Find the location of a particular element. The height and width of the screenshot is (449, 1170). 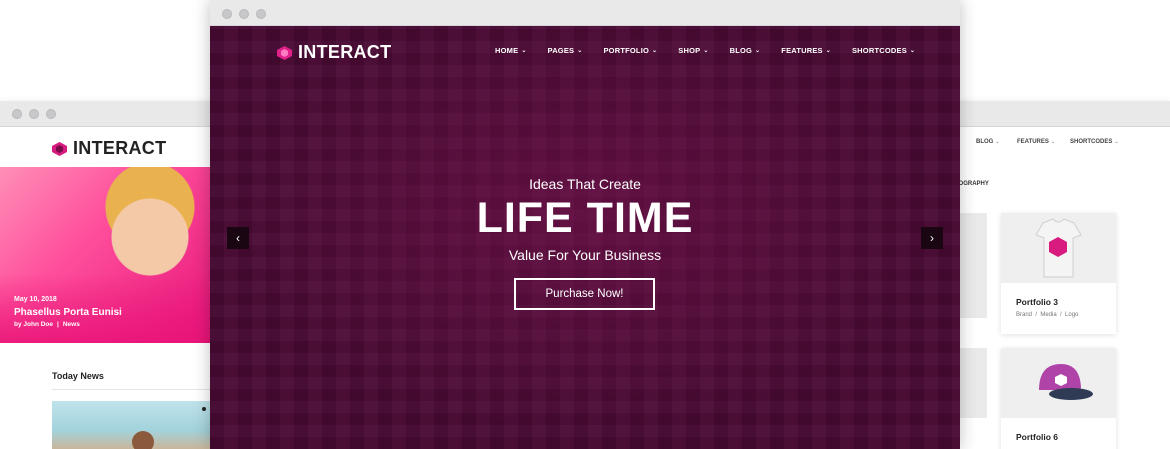

slider-prev-button: ‹ is located at coordinates (238, 238).